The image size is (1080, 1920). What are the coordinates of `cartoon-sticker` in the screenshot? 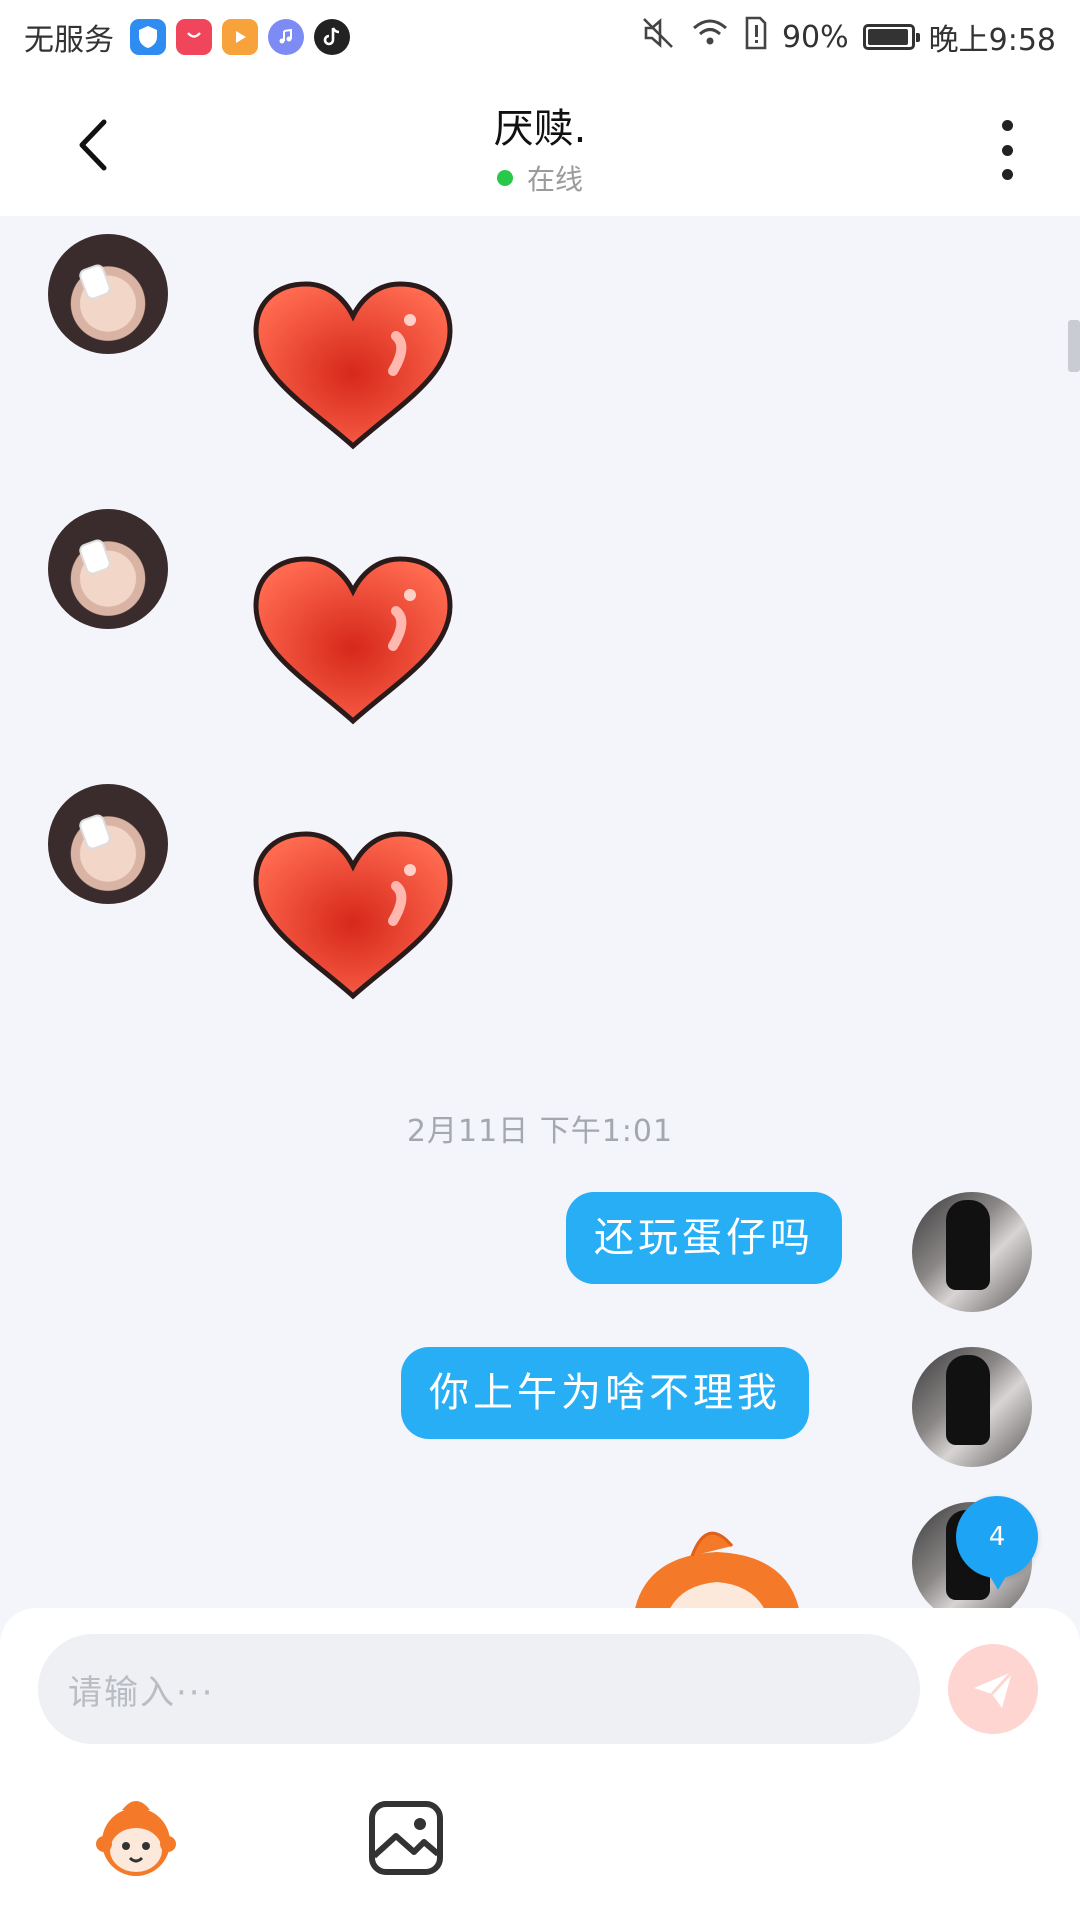 It's located at (717, 1562).